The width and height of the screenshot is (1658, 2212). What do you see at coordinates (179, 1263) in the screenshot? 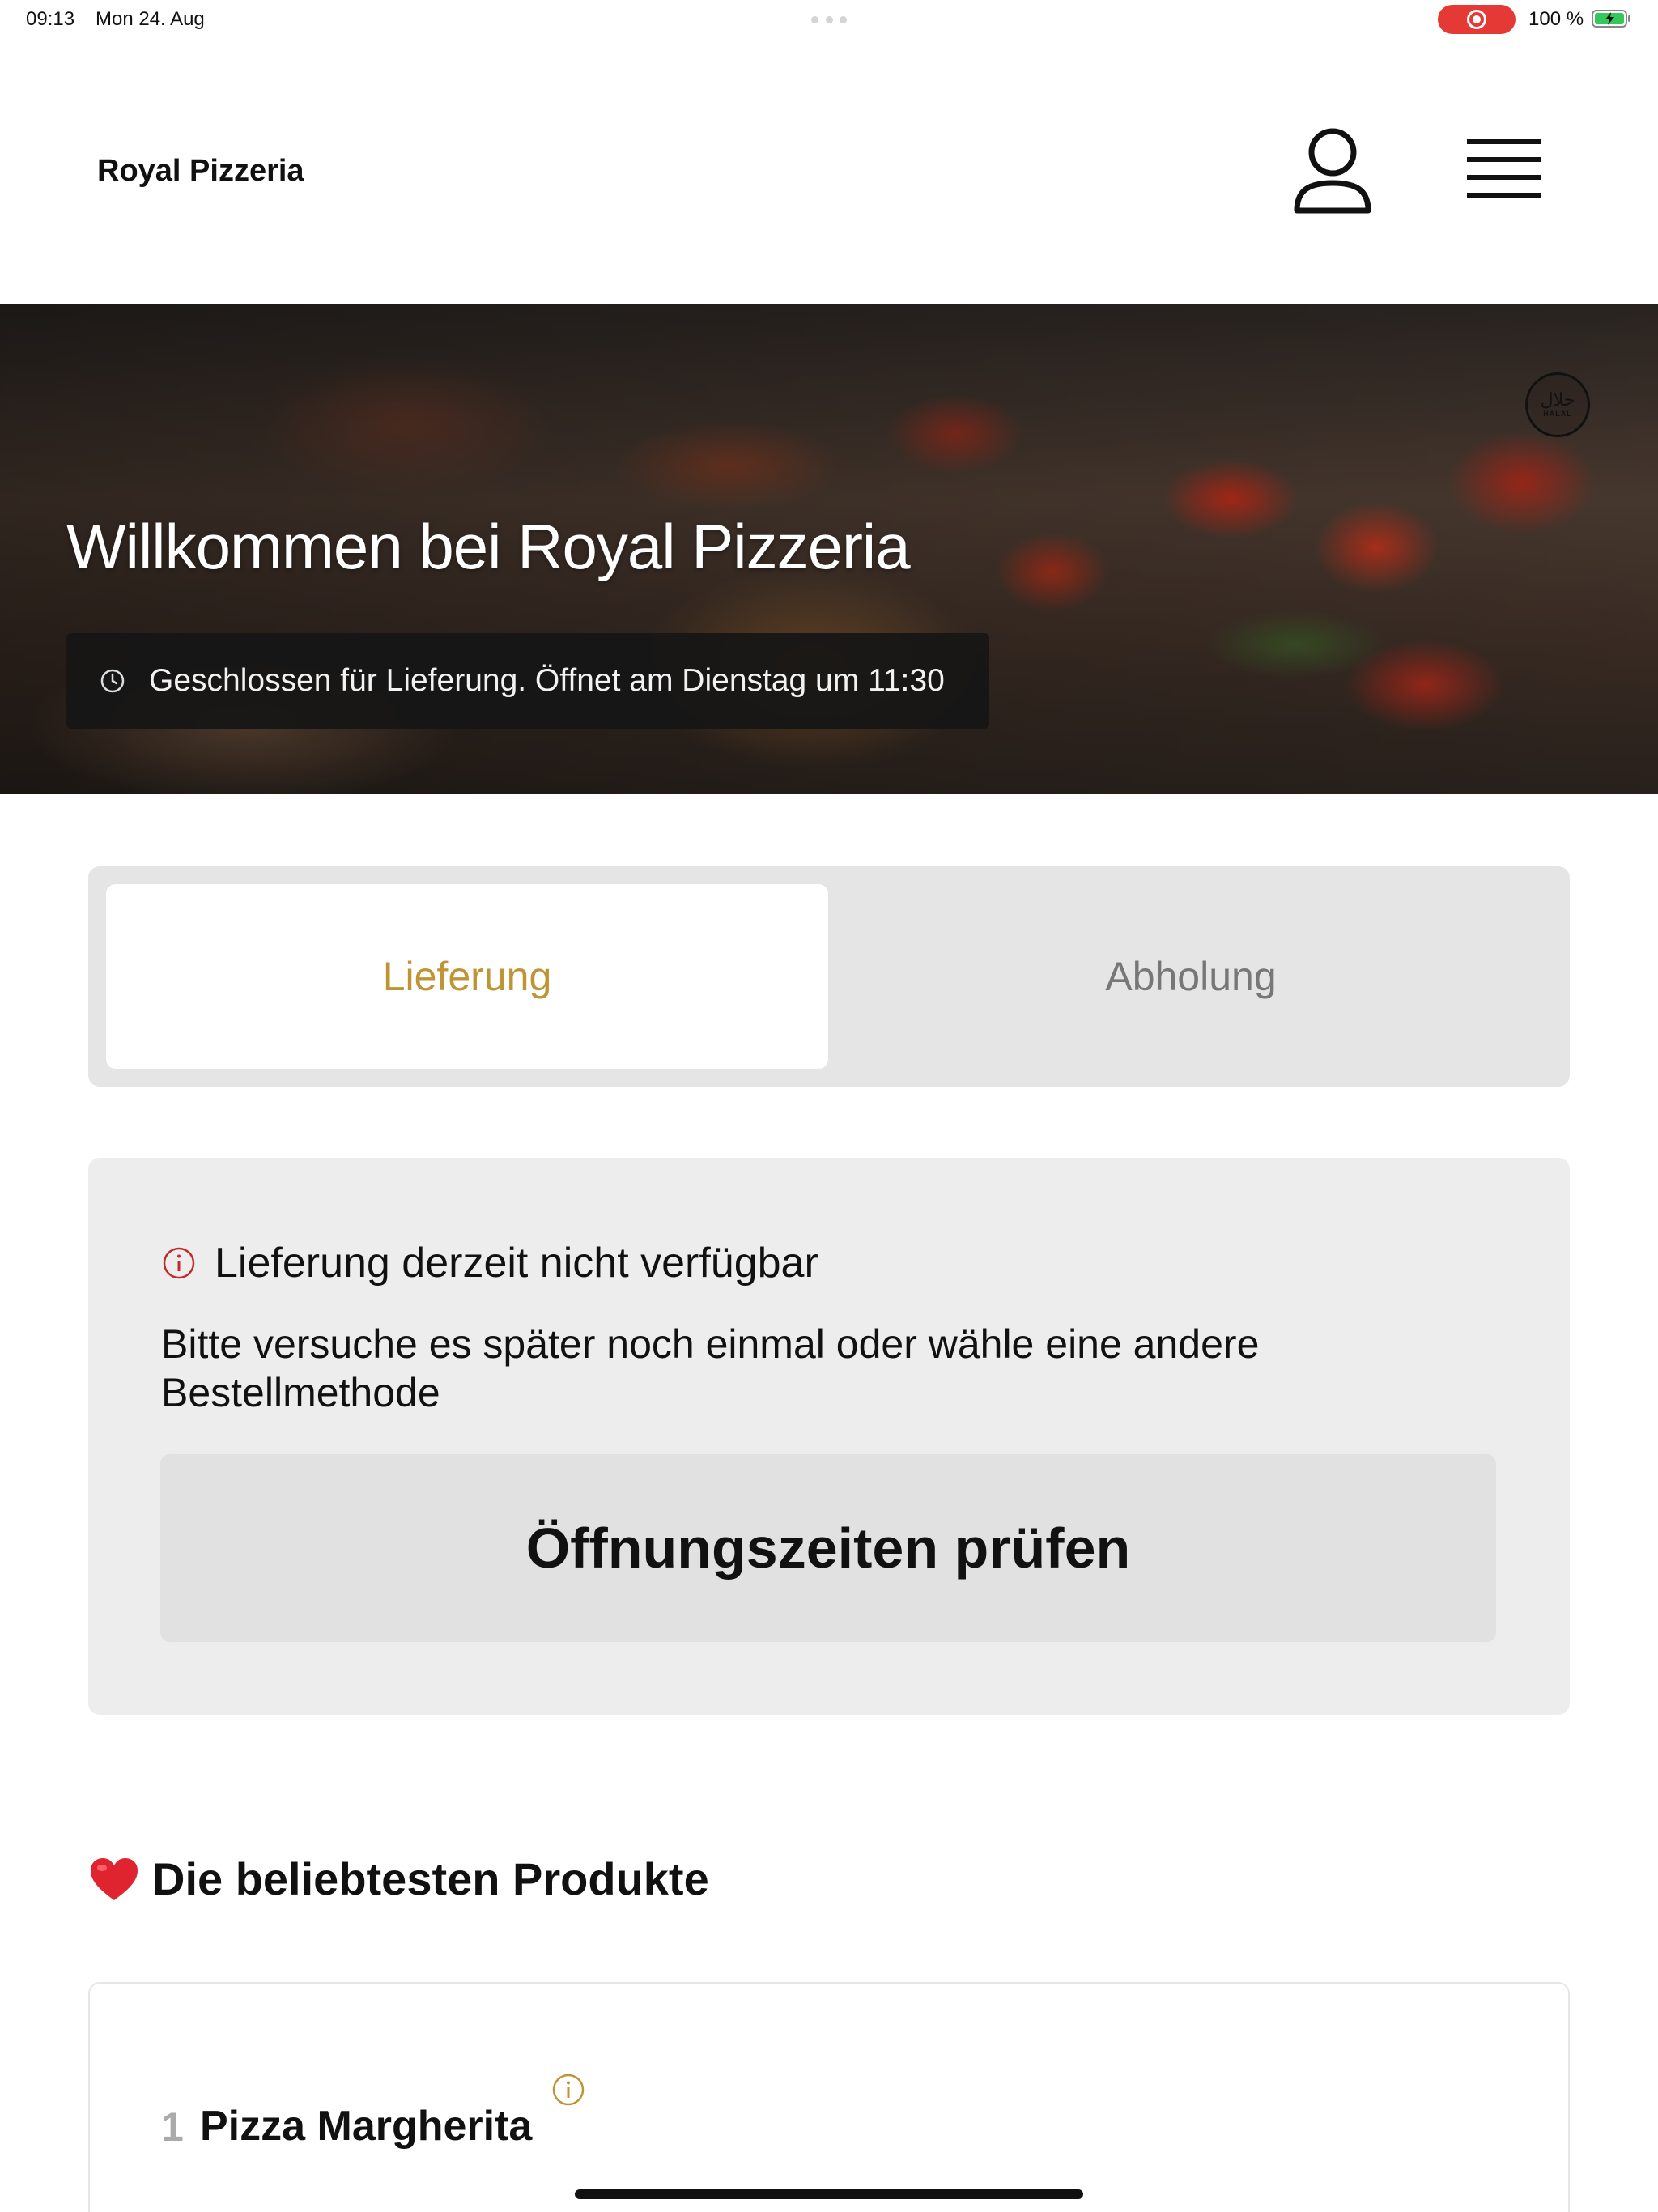
I see `info-icon` at bounding box center [179, 1263].